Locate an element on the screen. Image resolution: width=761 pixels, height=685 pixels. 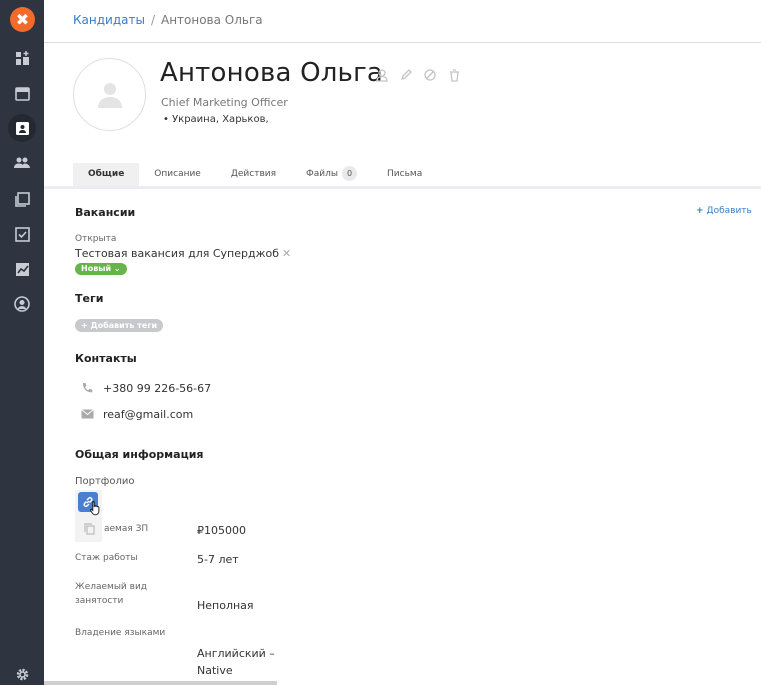
avatar-placeholder-icon is located at coordinates (109, 95).